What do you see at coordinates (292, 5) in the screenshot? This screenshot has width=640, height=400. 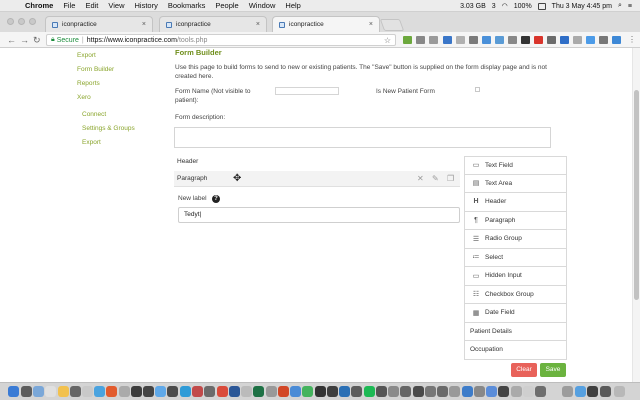 I see `menu-help: Help` at bounding box center [292, 5].